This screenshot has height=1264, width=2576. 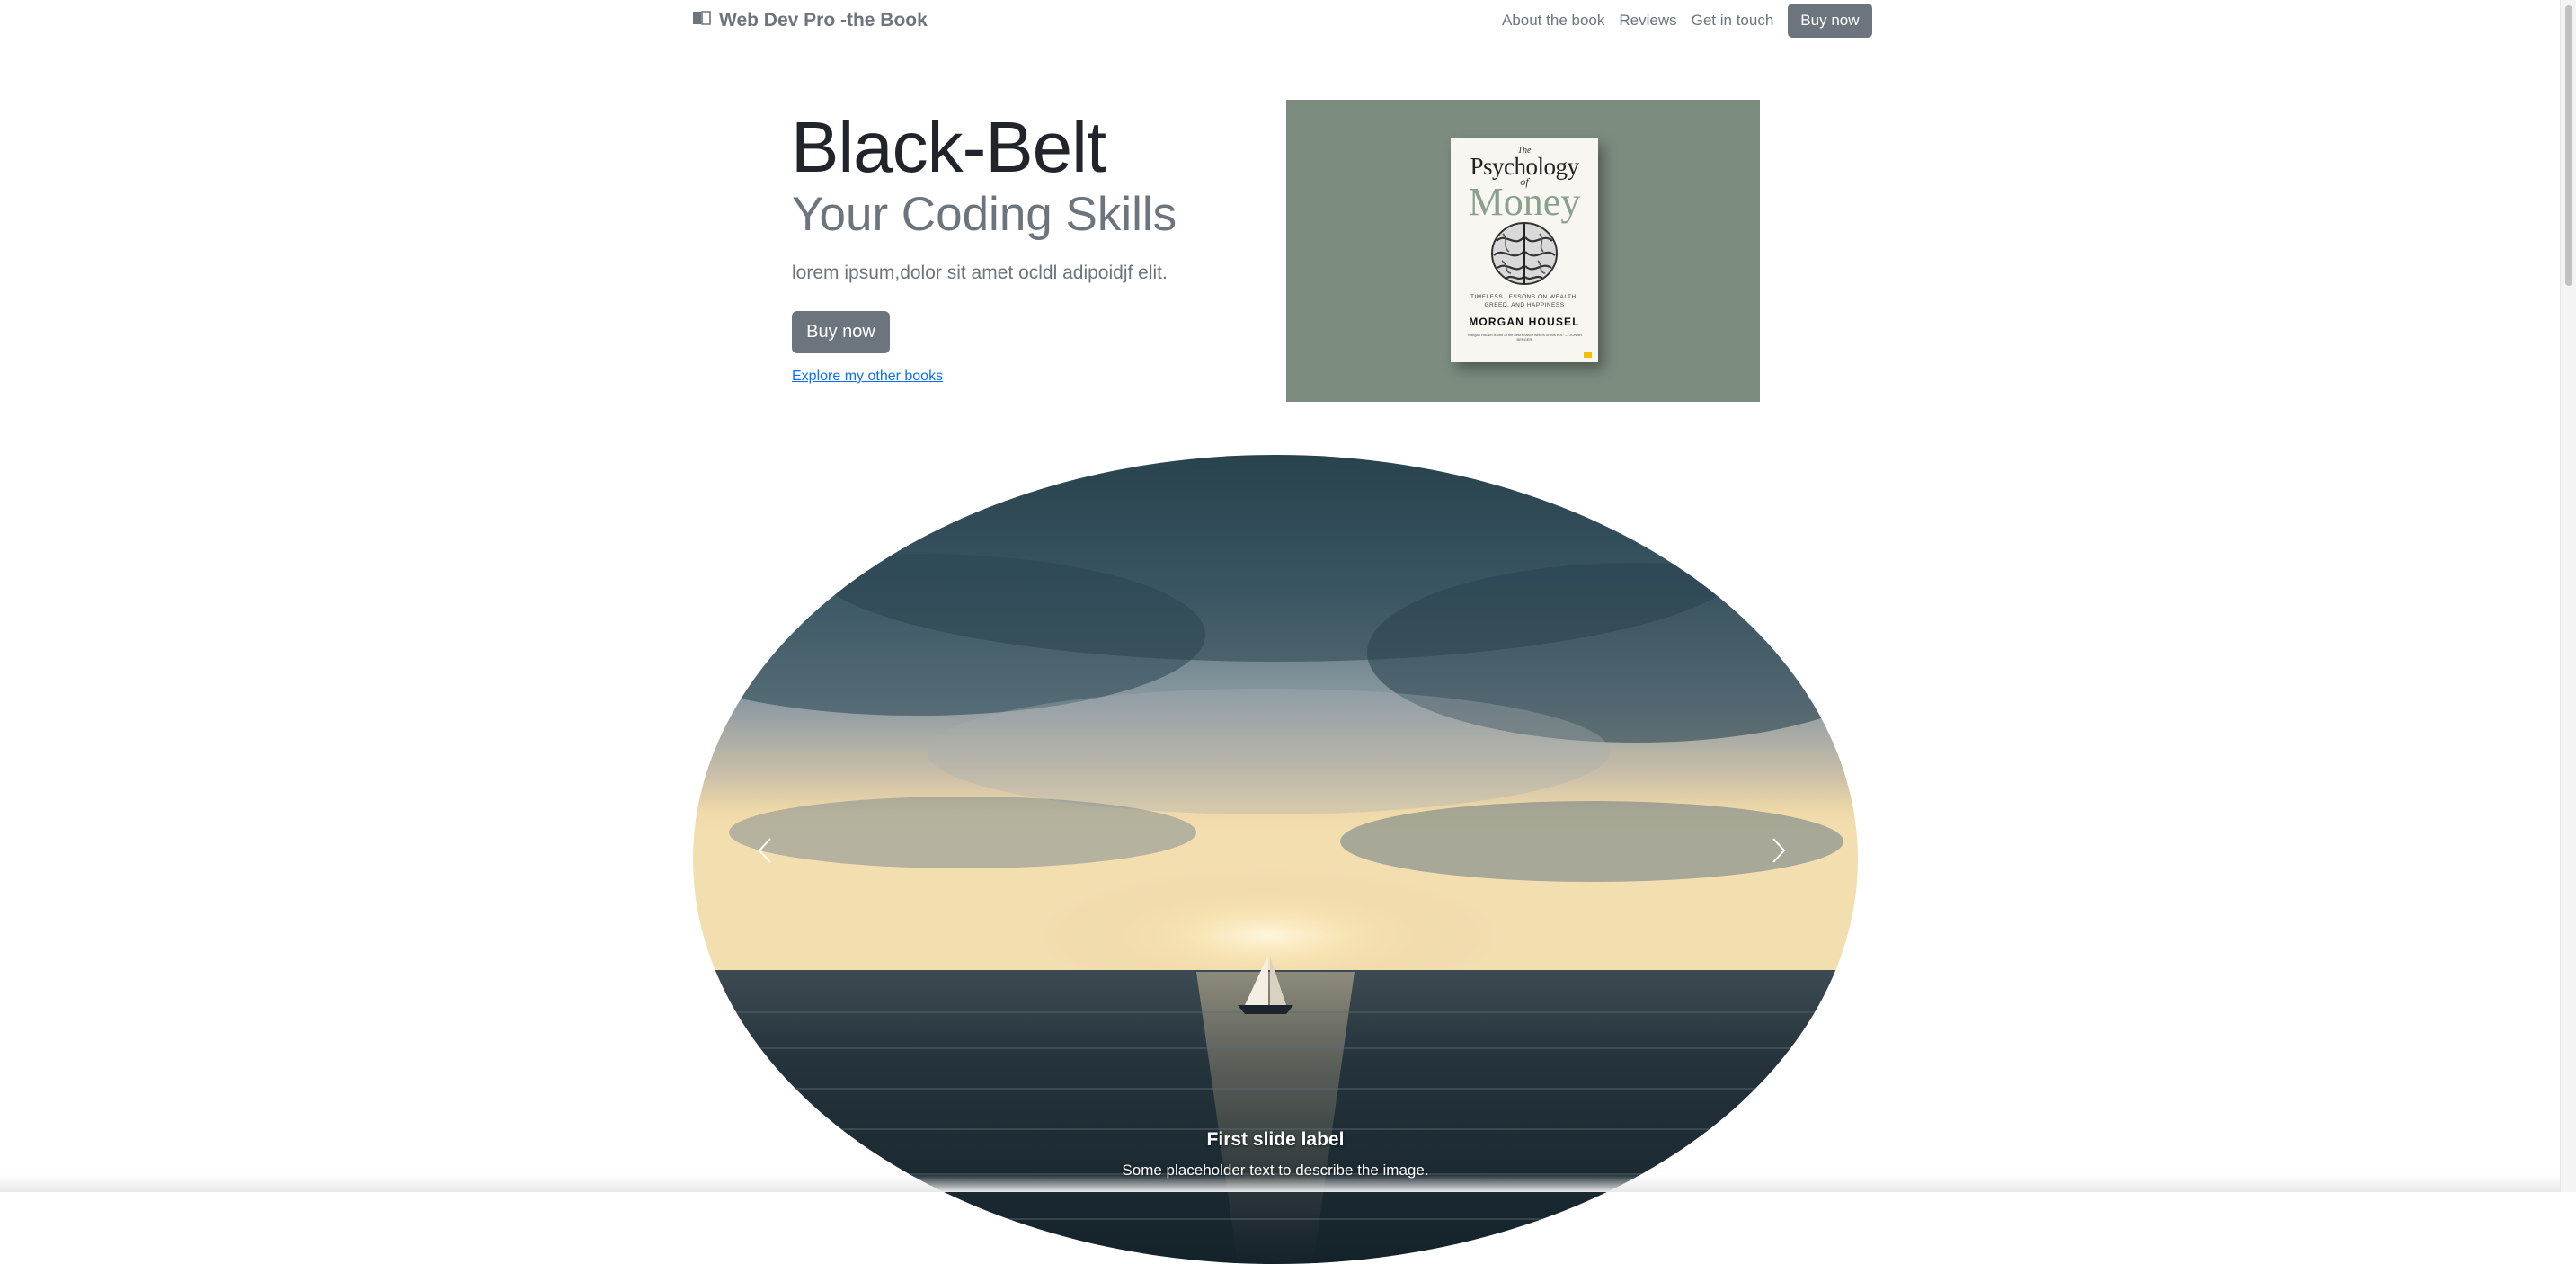 I want to click on vertical-scrollbar, so click(x=2568, y=596).